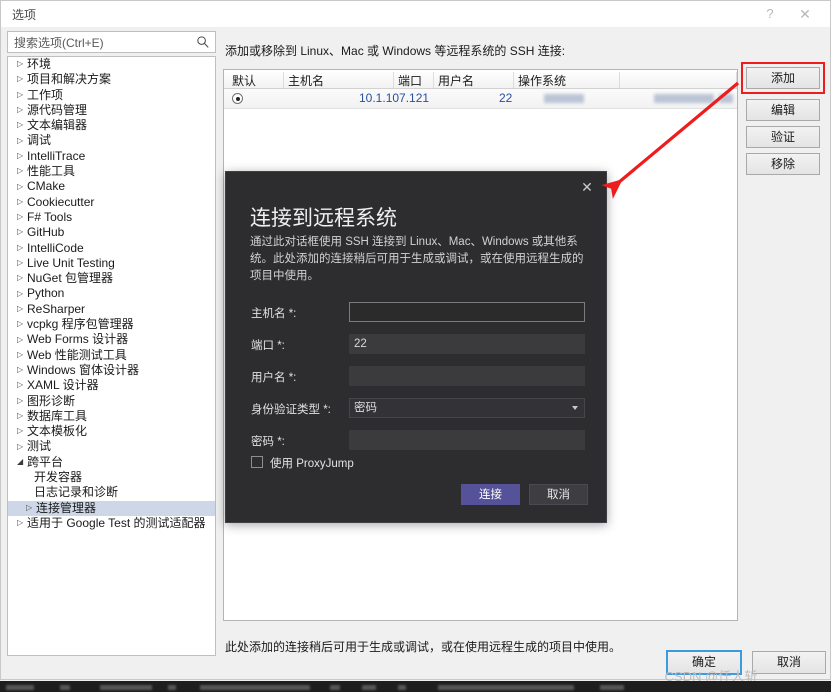  Describe the element at coordinates (111, 202) in the screenshot. I see `tree-item: ▷ Cookiecutter` at that location.